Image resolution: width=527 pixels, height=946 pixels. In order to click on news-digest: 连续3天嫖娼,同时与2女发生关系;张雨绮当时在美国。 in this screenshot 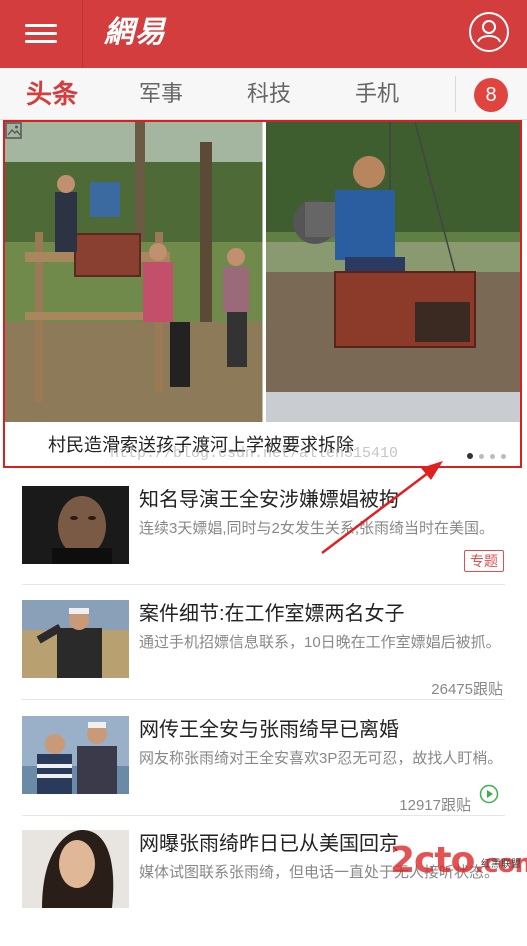, I will do `click(317, 528)`.